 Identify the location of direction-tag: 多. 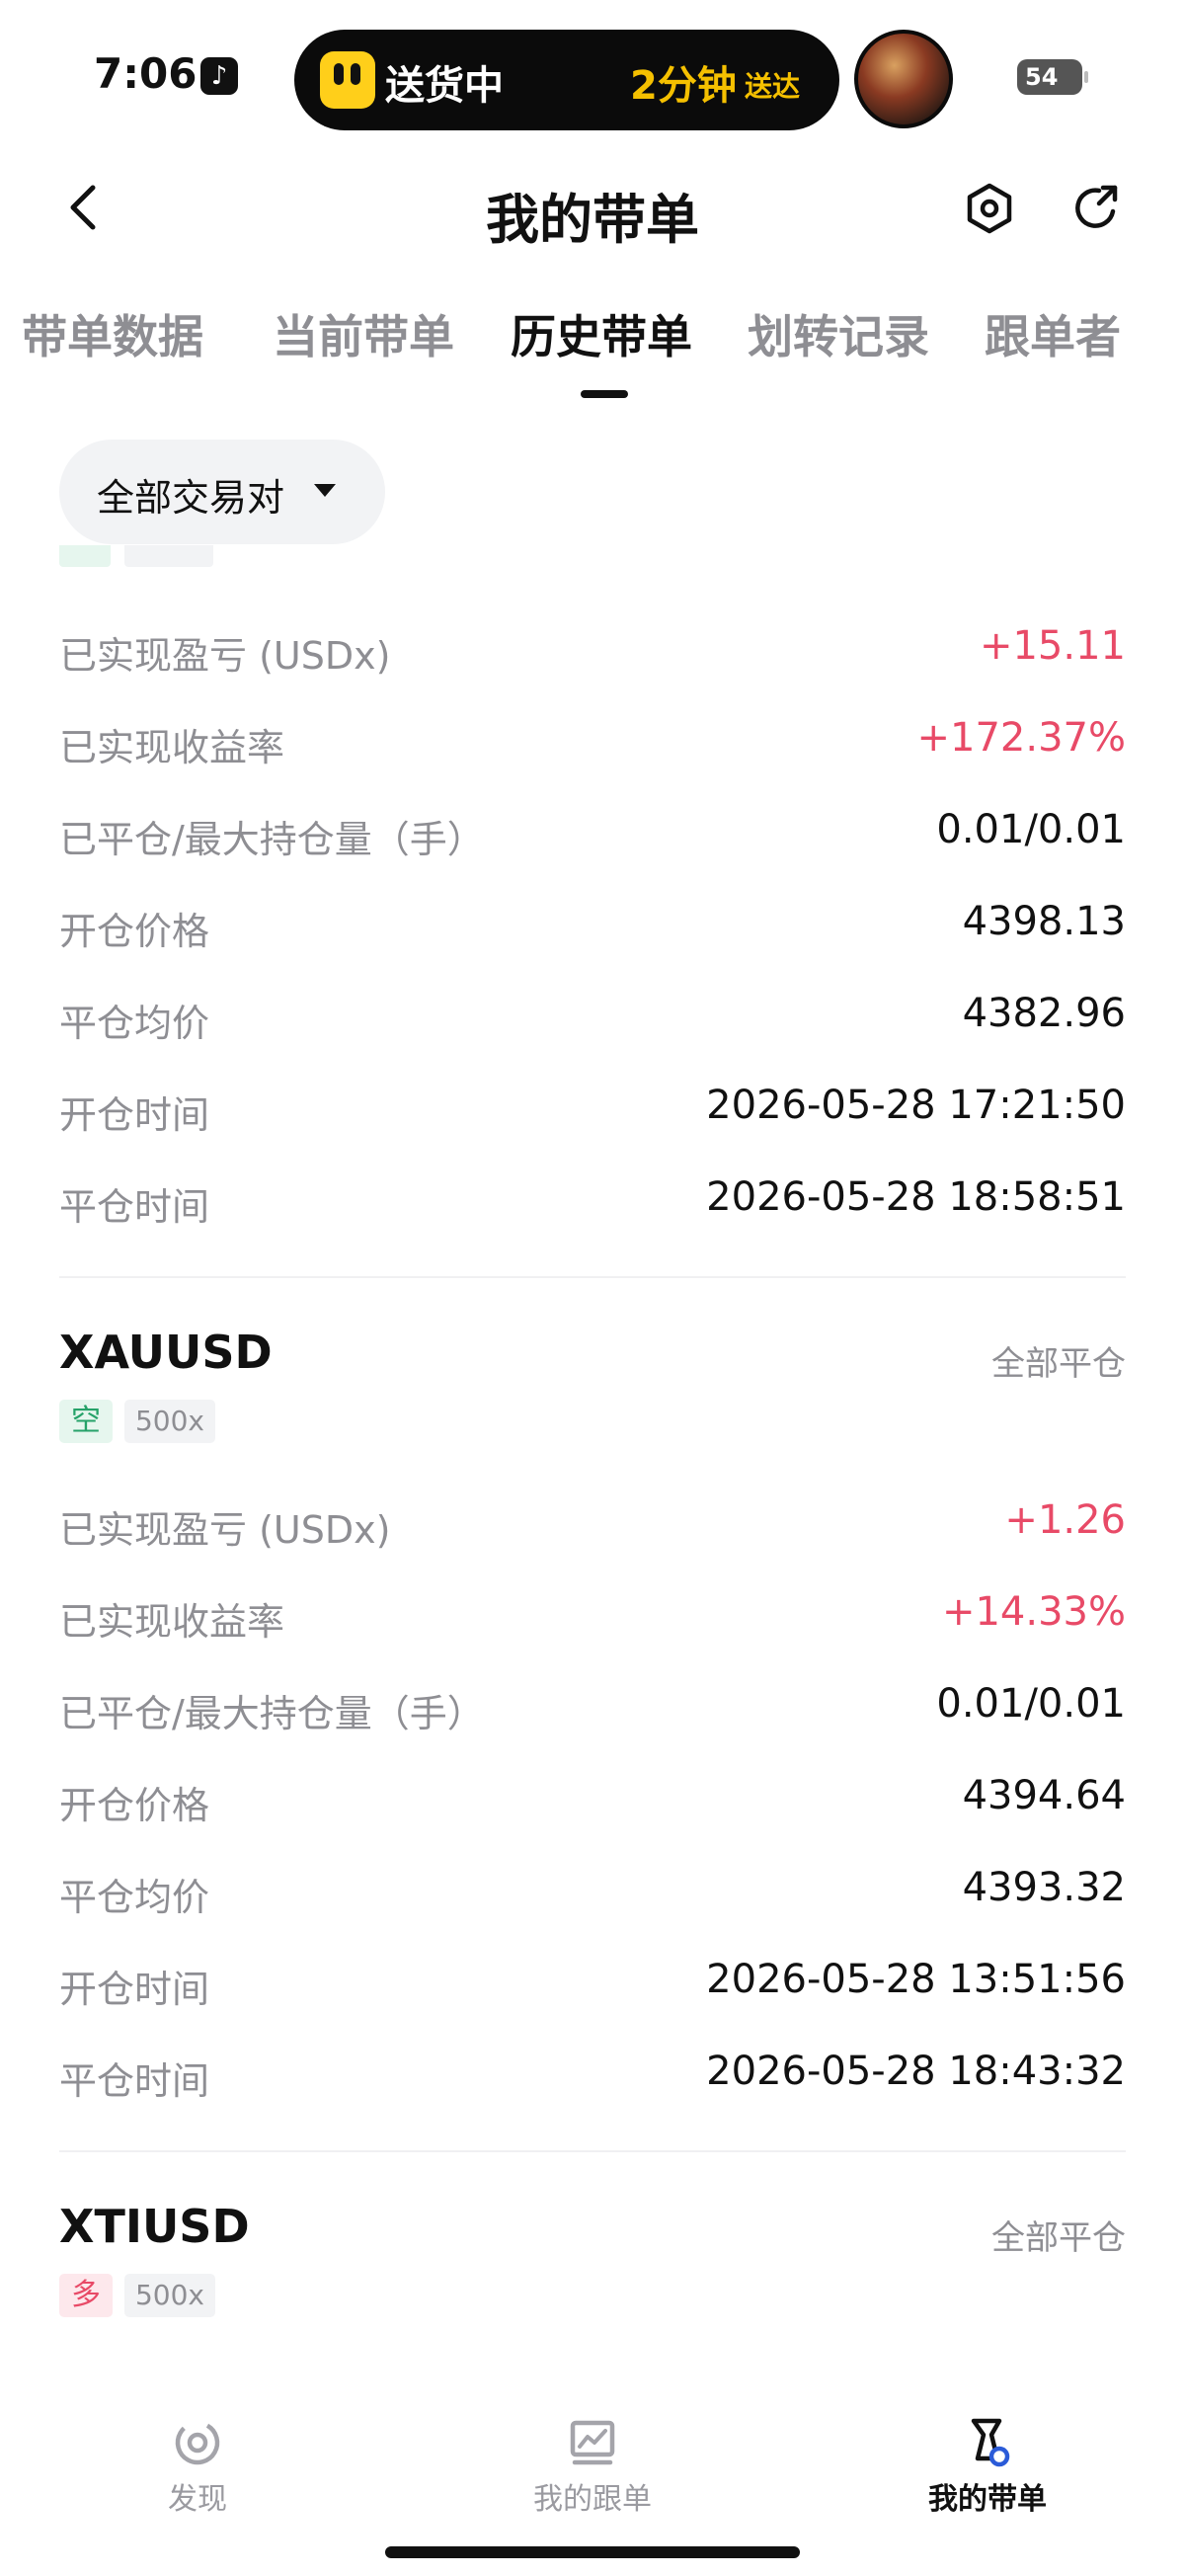
(86, 2295).